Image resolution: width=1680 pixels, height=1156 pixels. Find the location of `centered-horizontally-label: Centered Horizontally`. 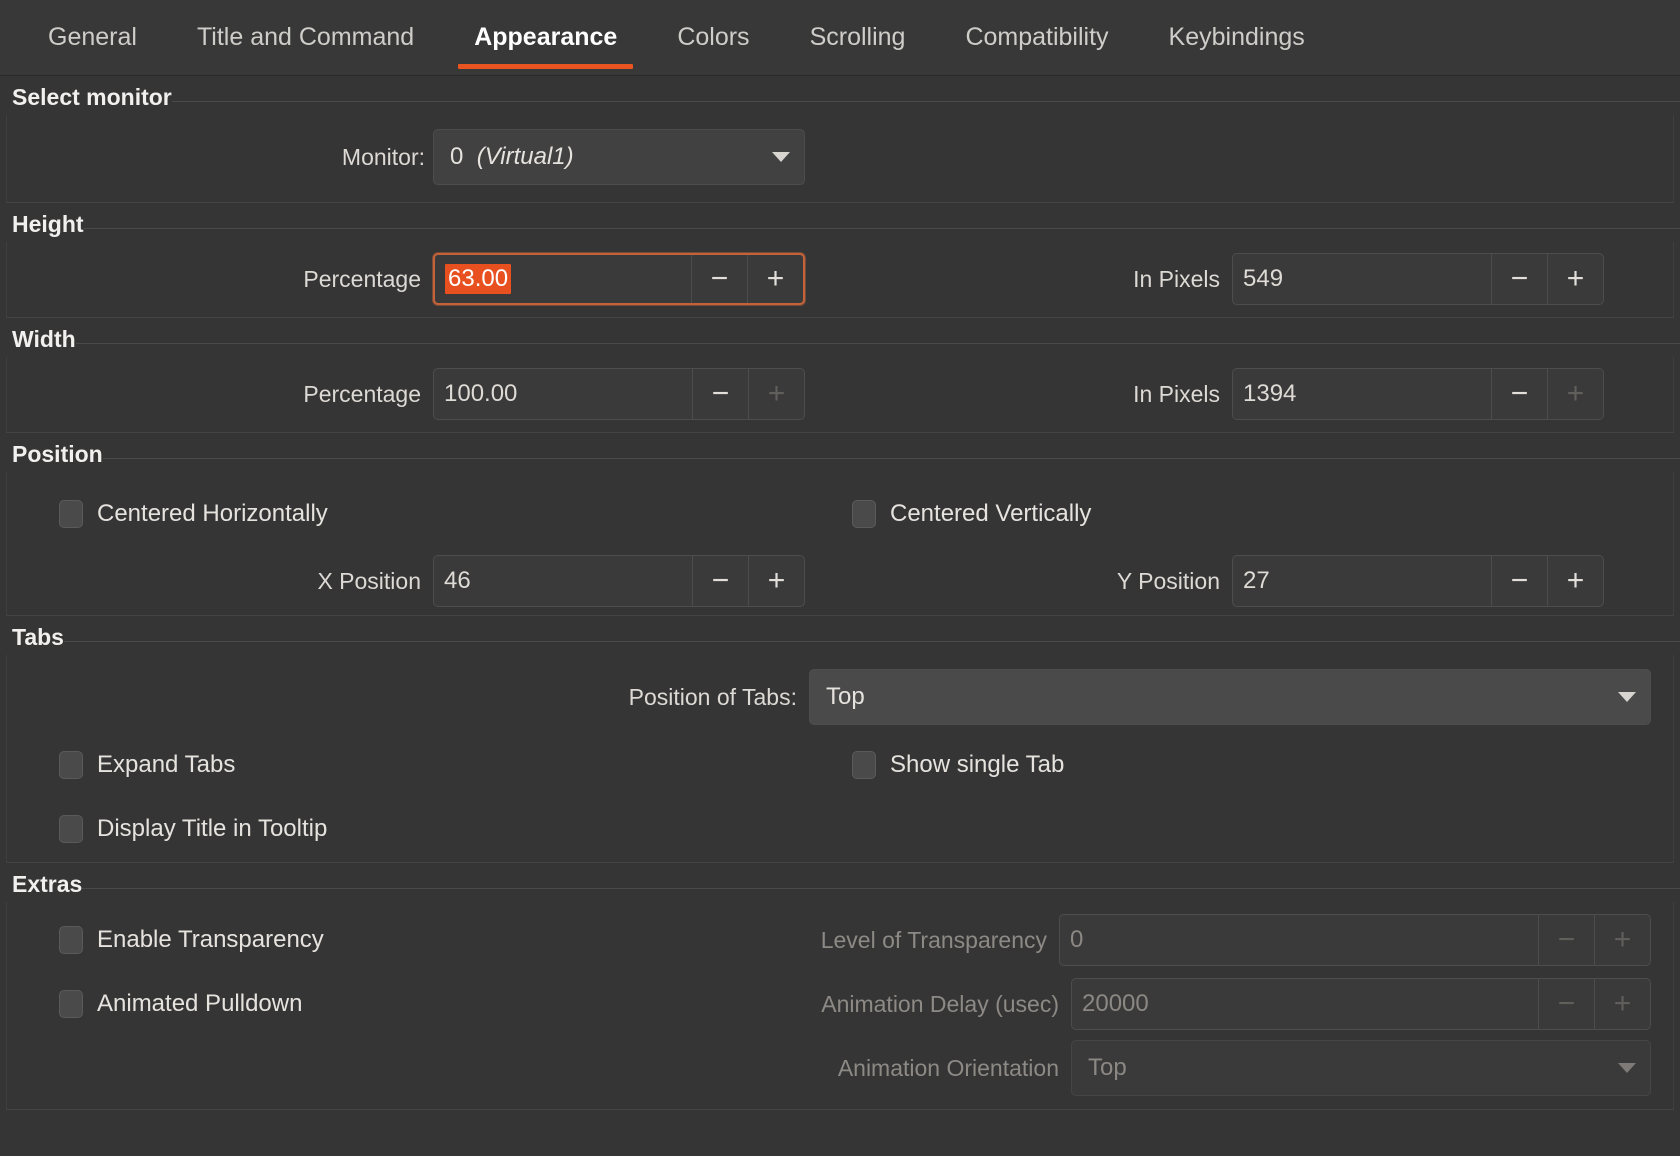

centered-horizontally-label: Centered Horizontally is located at coordinates (212, 513).